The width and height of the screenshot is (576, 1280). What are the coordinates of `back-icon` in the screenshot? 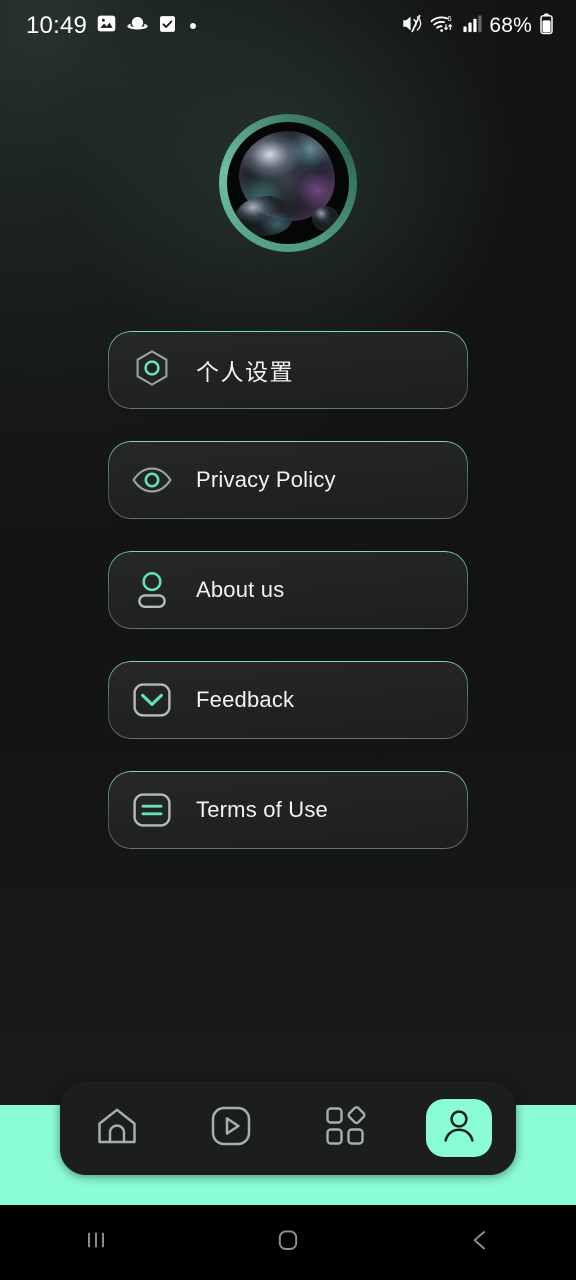 It's located at (480, 1242).